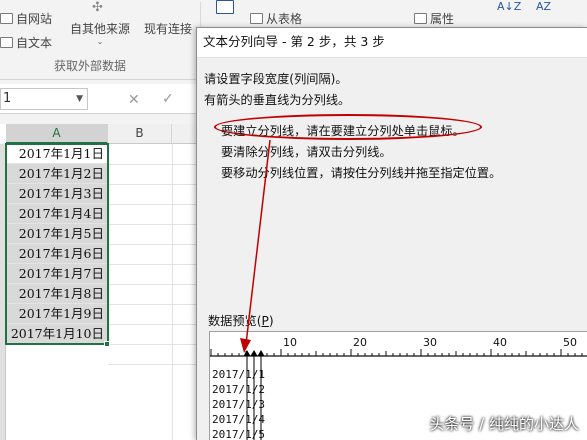 The width and height of the screenshot is (587, 440). I want to click on new-query-icon, so click(225, 7).